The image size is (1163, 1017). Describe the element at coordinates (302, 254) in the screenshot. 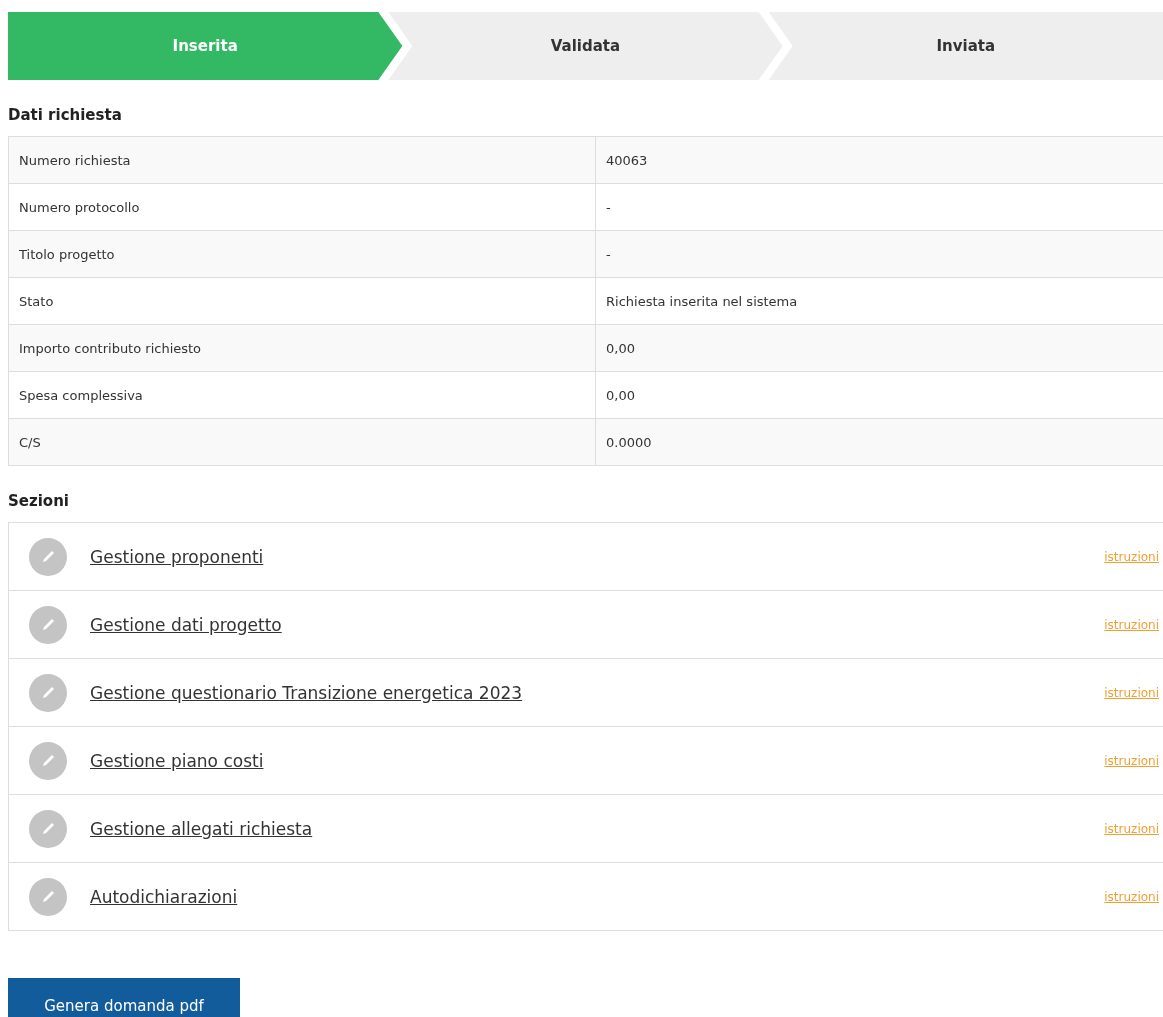

I see `table-cell: Titolo progetto` at that location.